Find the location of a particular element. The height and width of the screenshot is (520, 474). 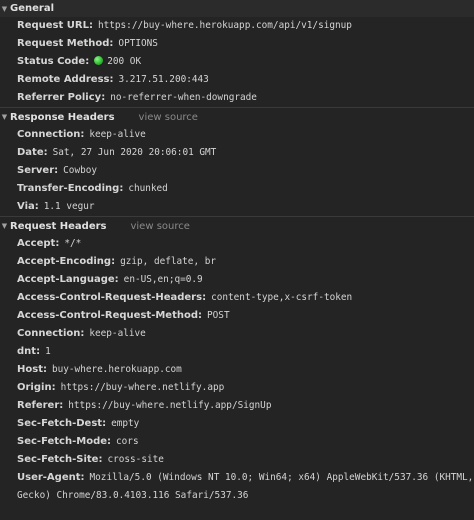

request-row: Origin: https://buy-where.netlify.app is located at coordinates (121, 387).